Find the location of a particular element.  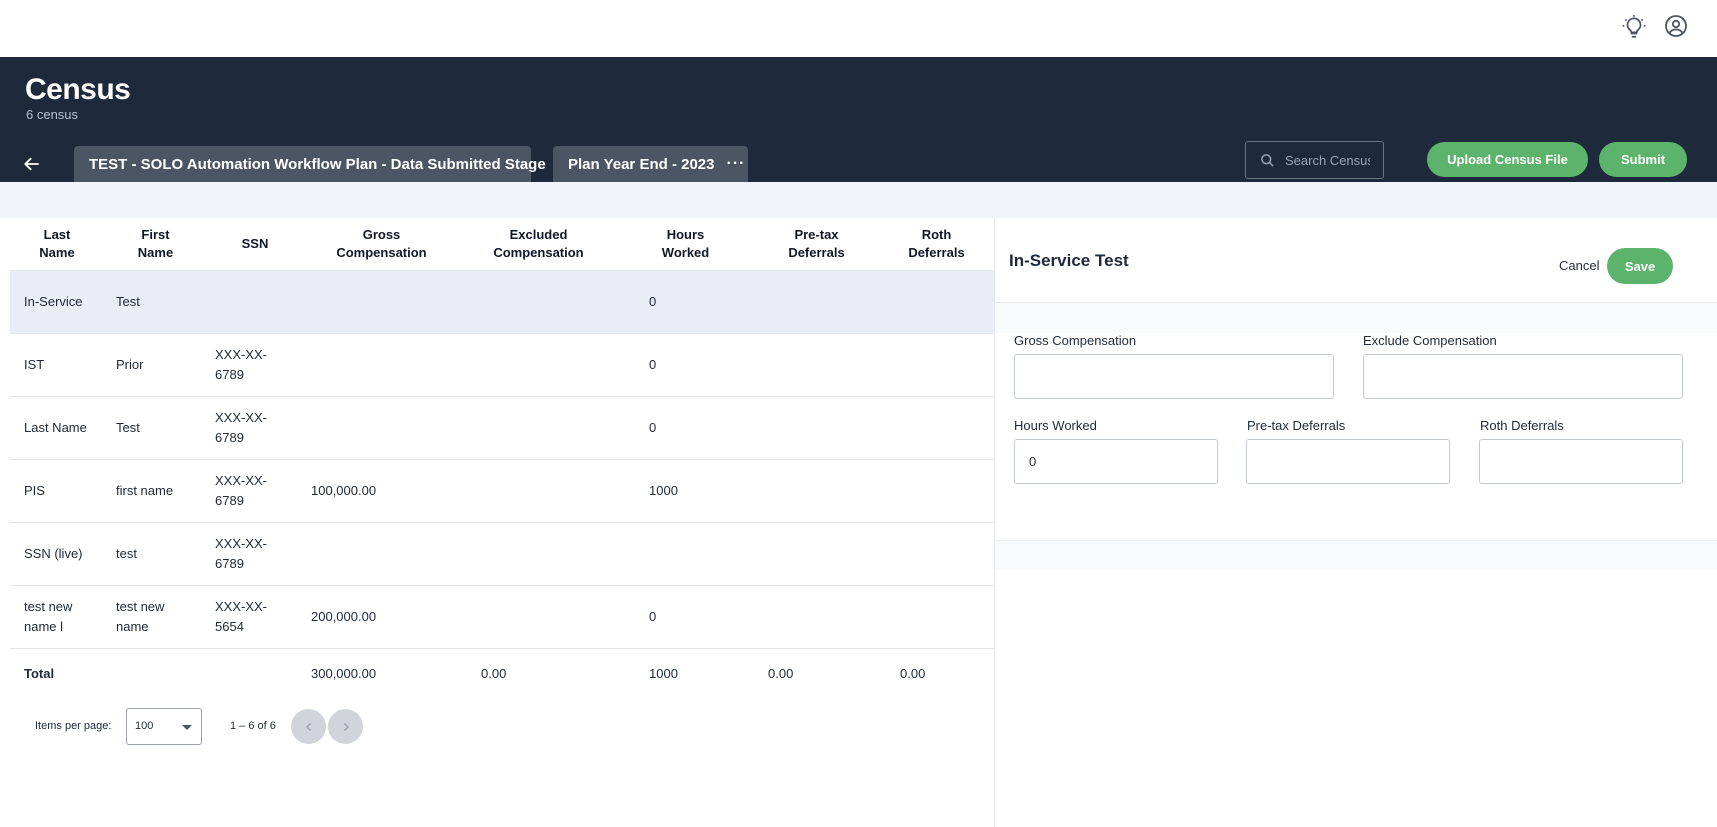

table-cell: 0 is located at coordinates (685, 428).